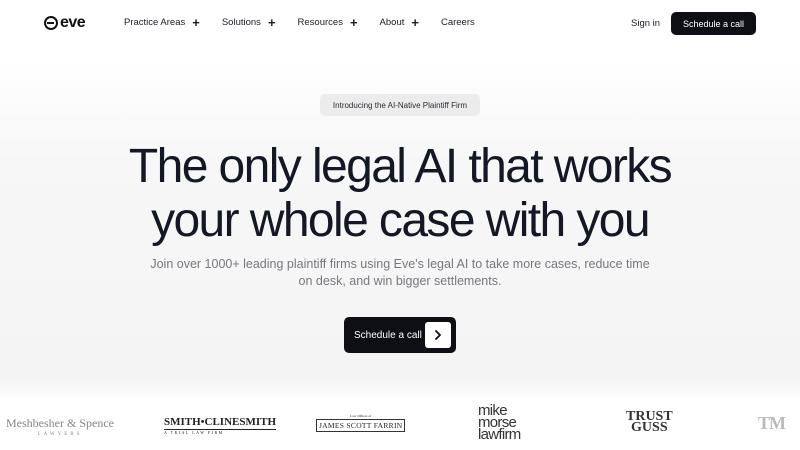 This screenshot has height=450, width=800. I want to click on client-name: JAMES SCOTT FARRIN, so click(361, 425).